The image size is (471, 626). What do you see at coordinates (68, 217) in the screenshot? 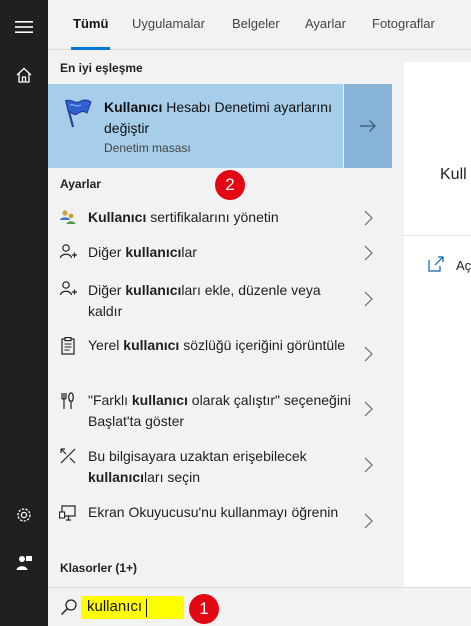
I see `certificate-users-icon` at bounding box center [68, 217].